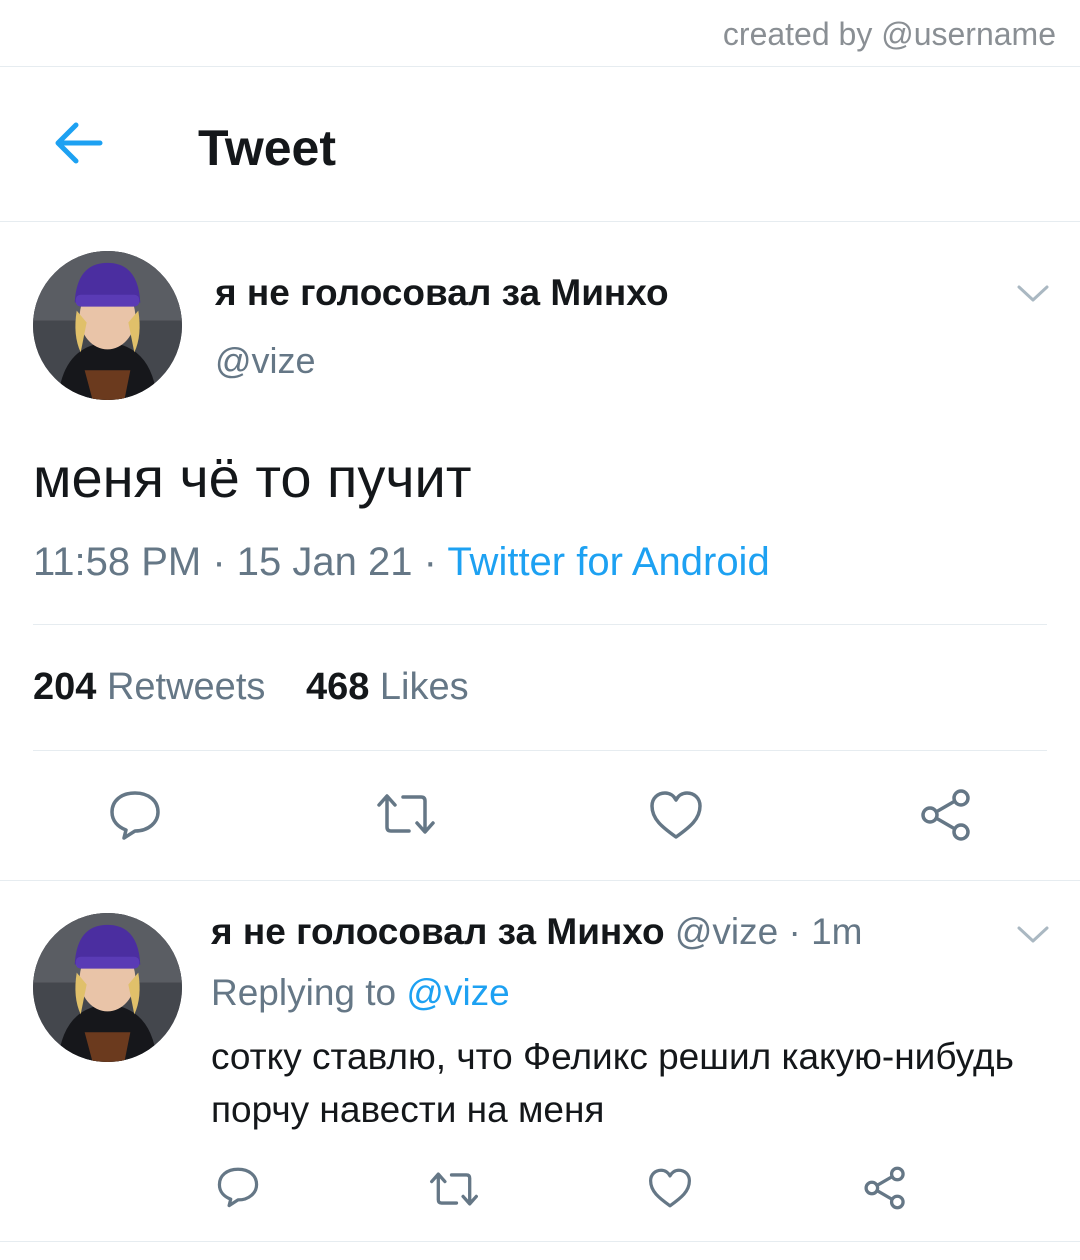 Image resolution: width=1080 pixels, height=1260 pixels. What do you see at coordinates (304, 992) in the screenshot?
I see `replying-label: Replying to` at bounding box center [304, 992].